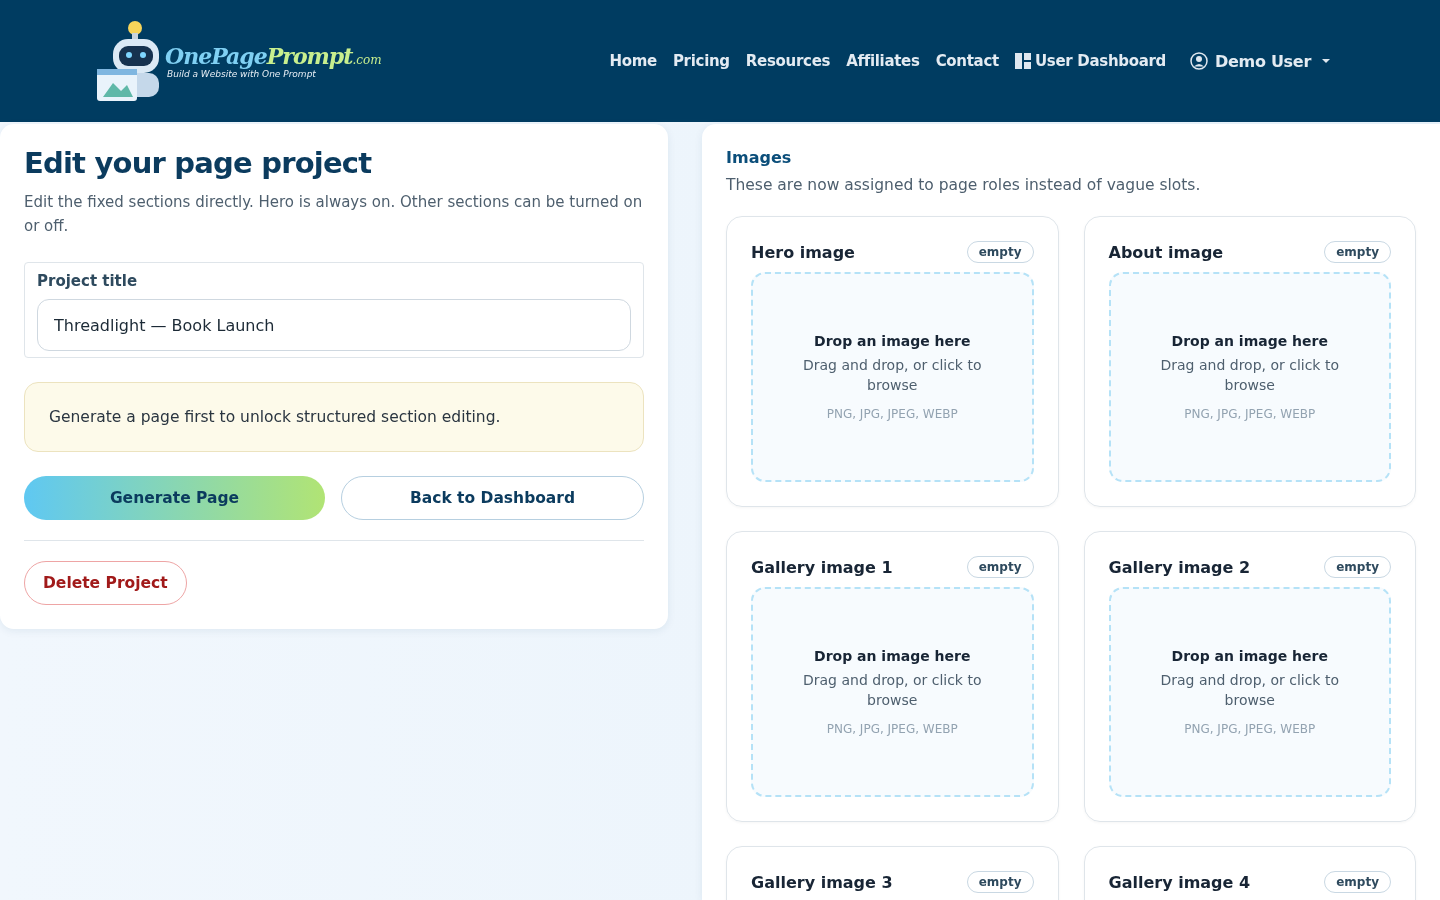 The height and width of the screenshot is (900, 1440). What do you see at coordinates (633, 61) in the screenshot?
I see `nav-link: Home` at bounding box center [633, 61].